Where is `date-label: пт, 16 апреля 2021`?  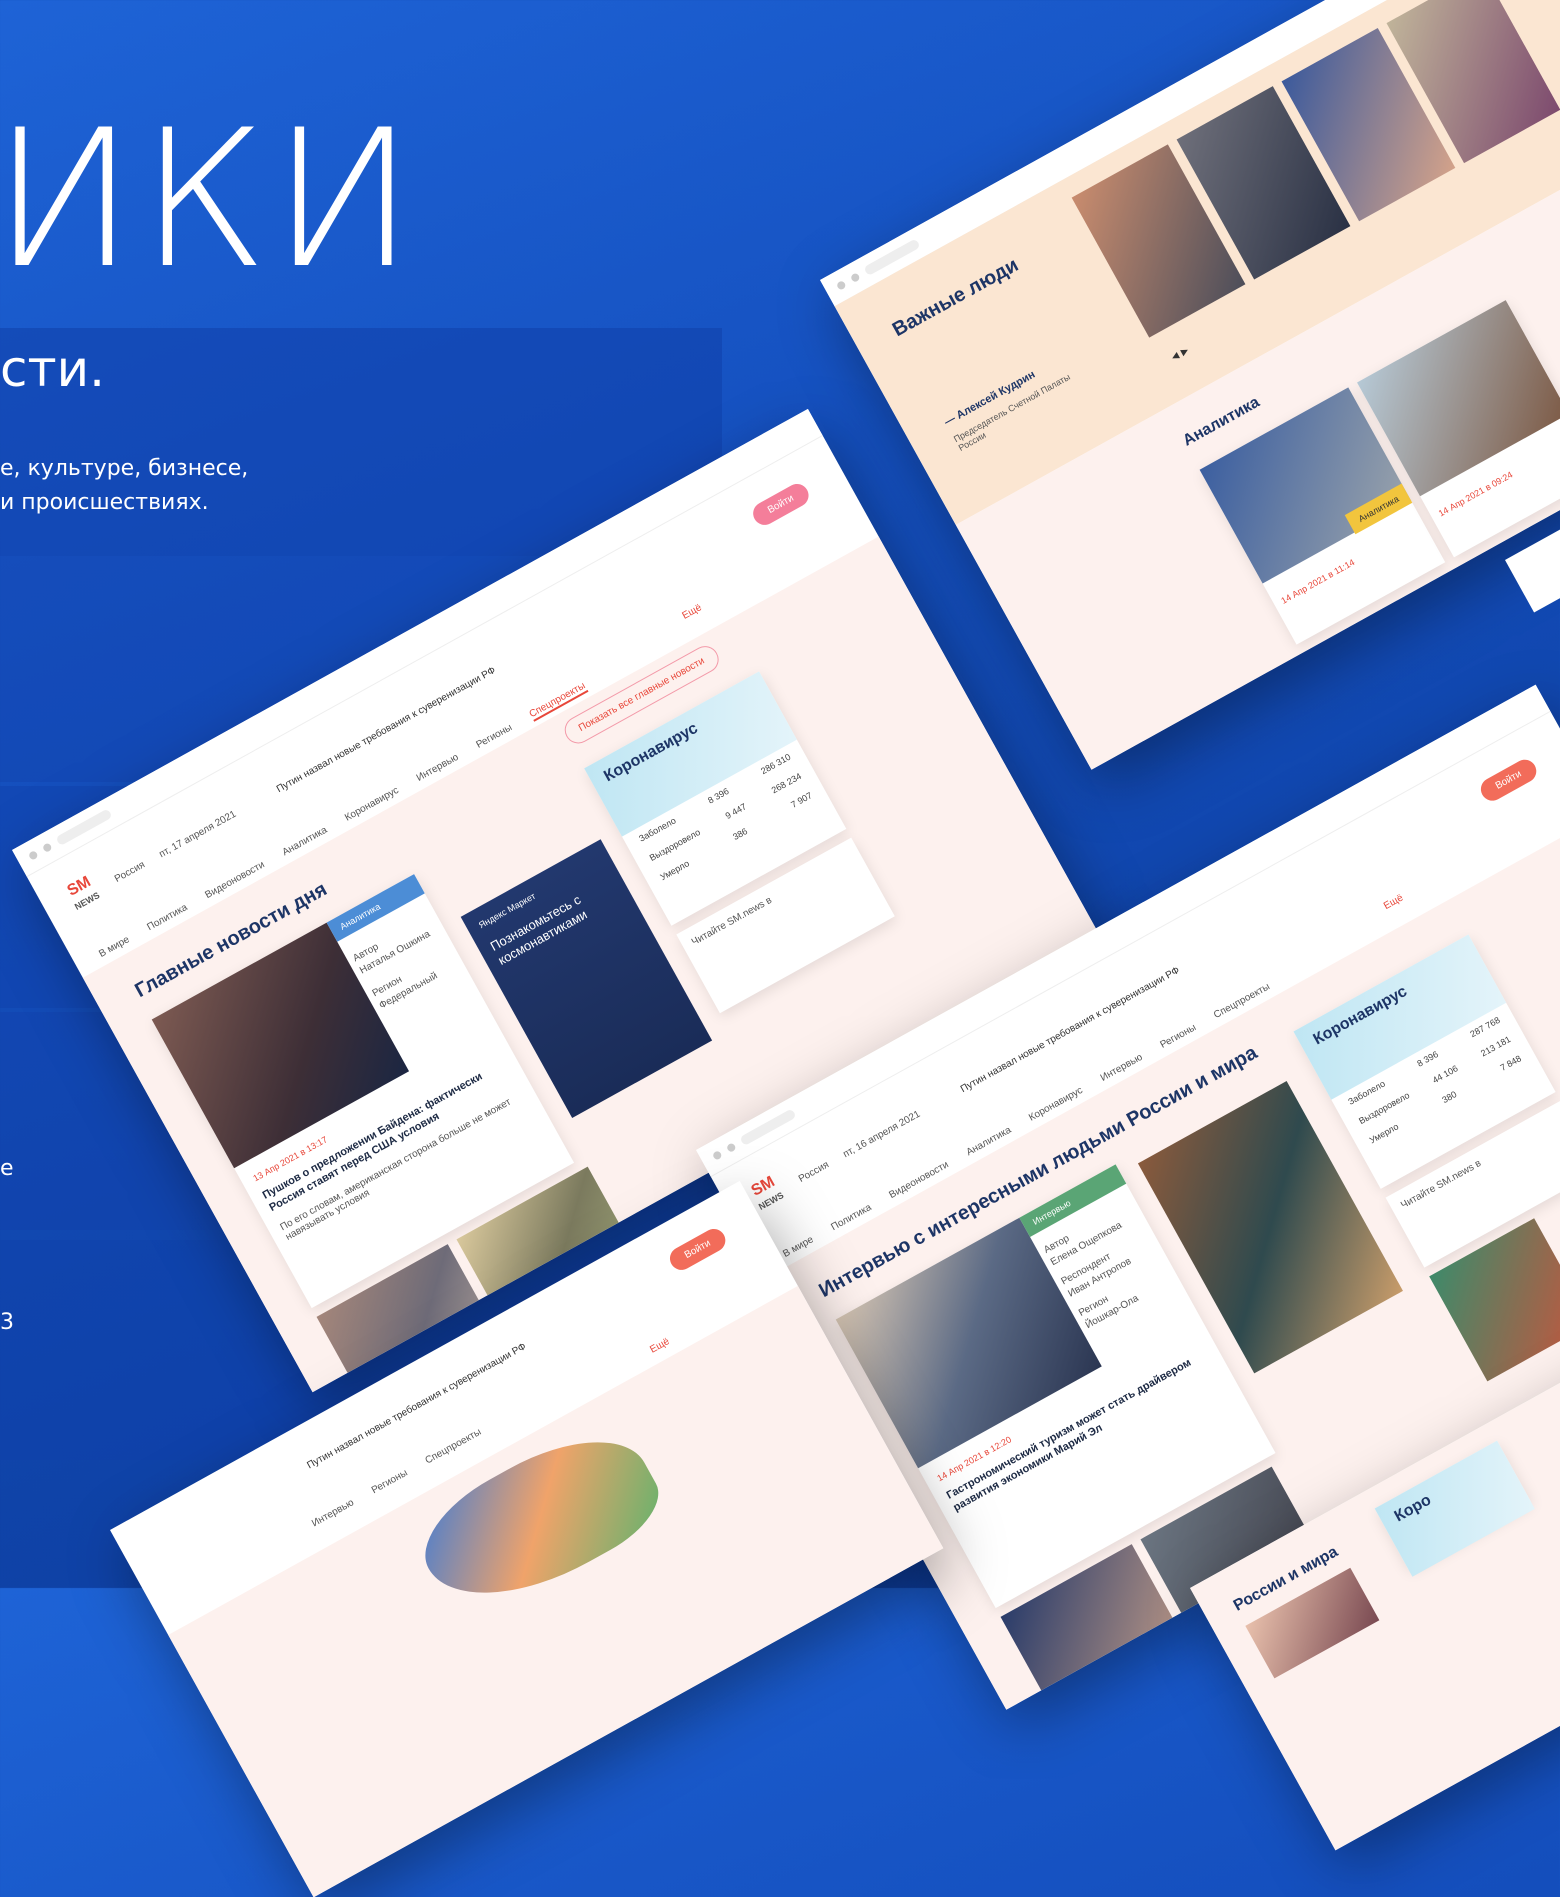 date-label: пт, 16 апреля 2021 is located at coordinates (881, 1134).